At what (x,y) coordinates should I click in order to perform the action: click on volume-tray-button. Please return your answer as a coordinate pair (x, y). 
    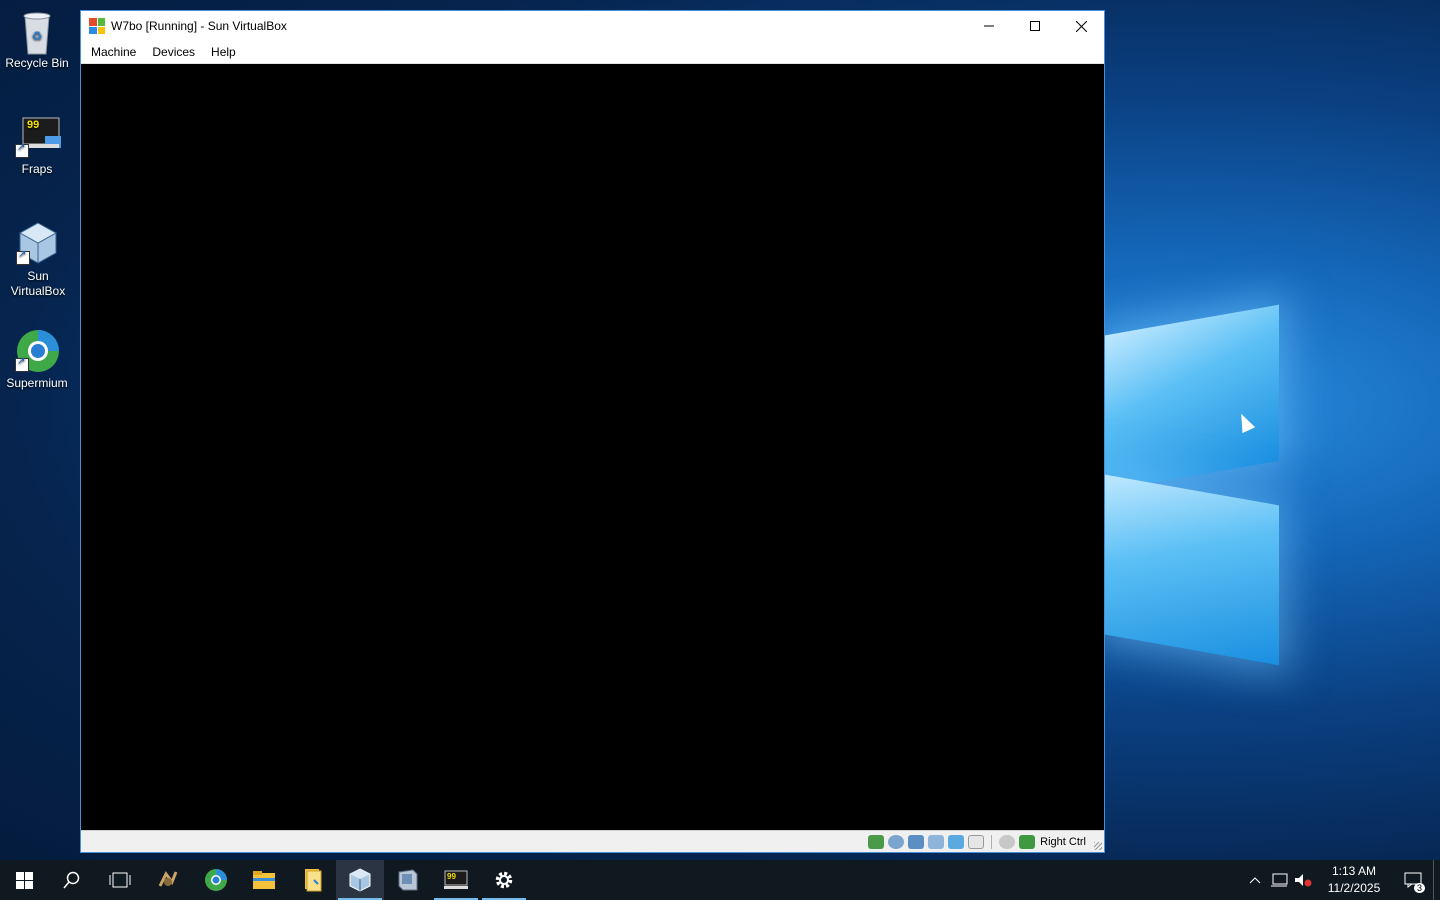
    Looking at the image, I should click on (1303, 880).